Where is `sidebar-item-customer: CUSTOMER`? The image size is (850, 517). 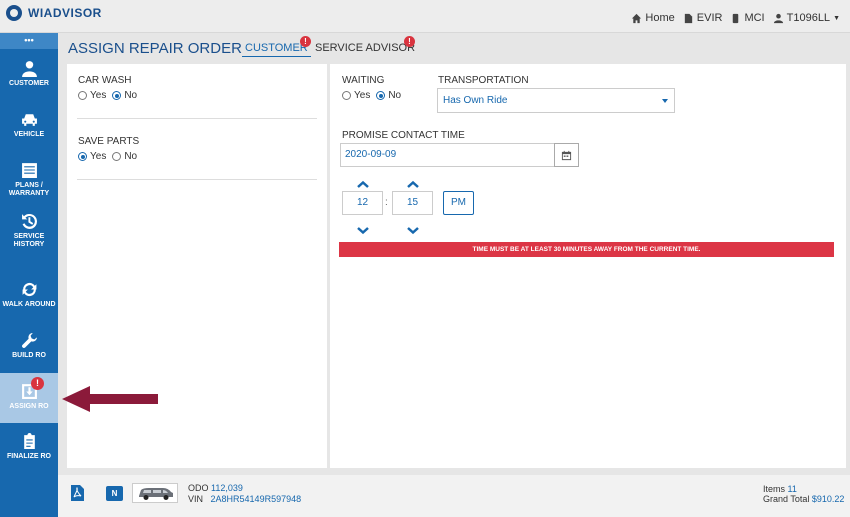 sidebar-item-customer: CUSTOMER is located at coordinates (29, 85).